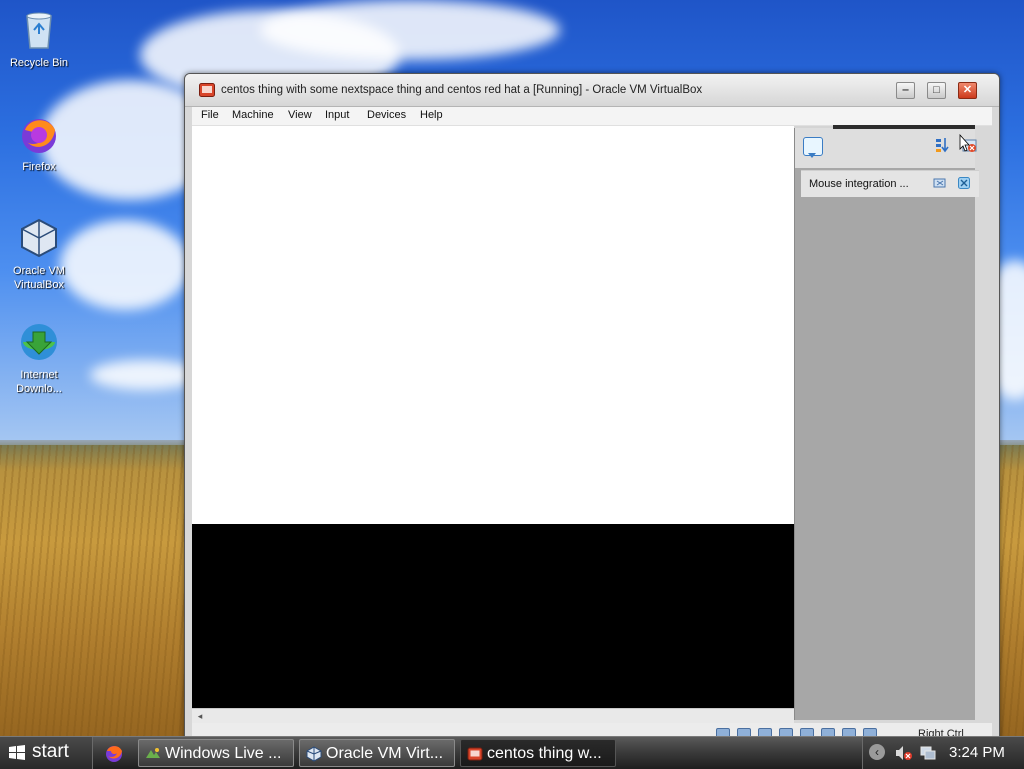 This screenshot has width=1024, height=769. What do you see at coordinates (940, 183) in the screenshot?
I see `mouse-integration-icon` at bounding box center [940, 183].